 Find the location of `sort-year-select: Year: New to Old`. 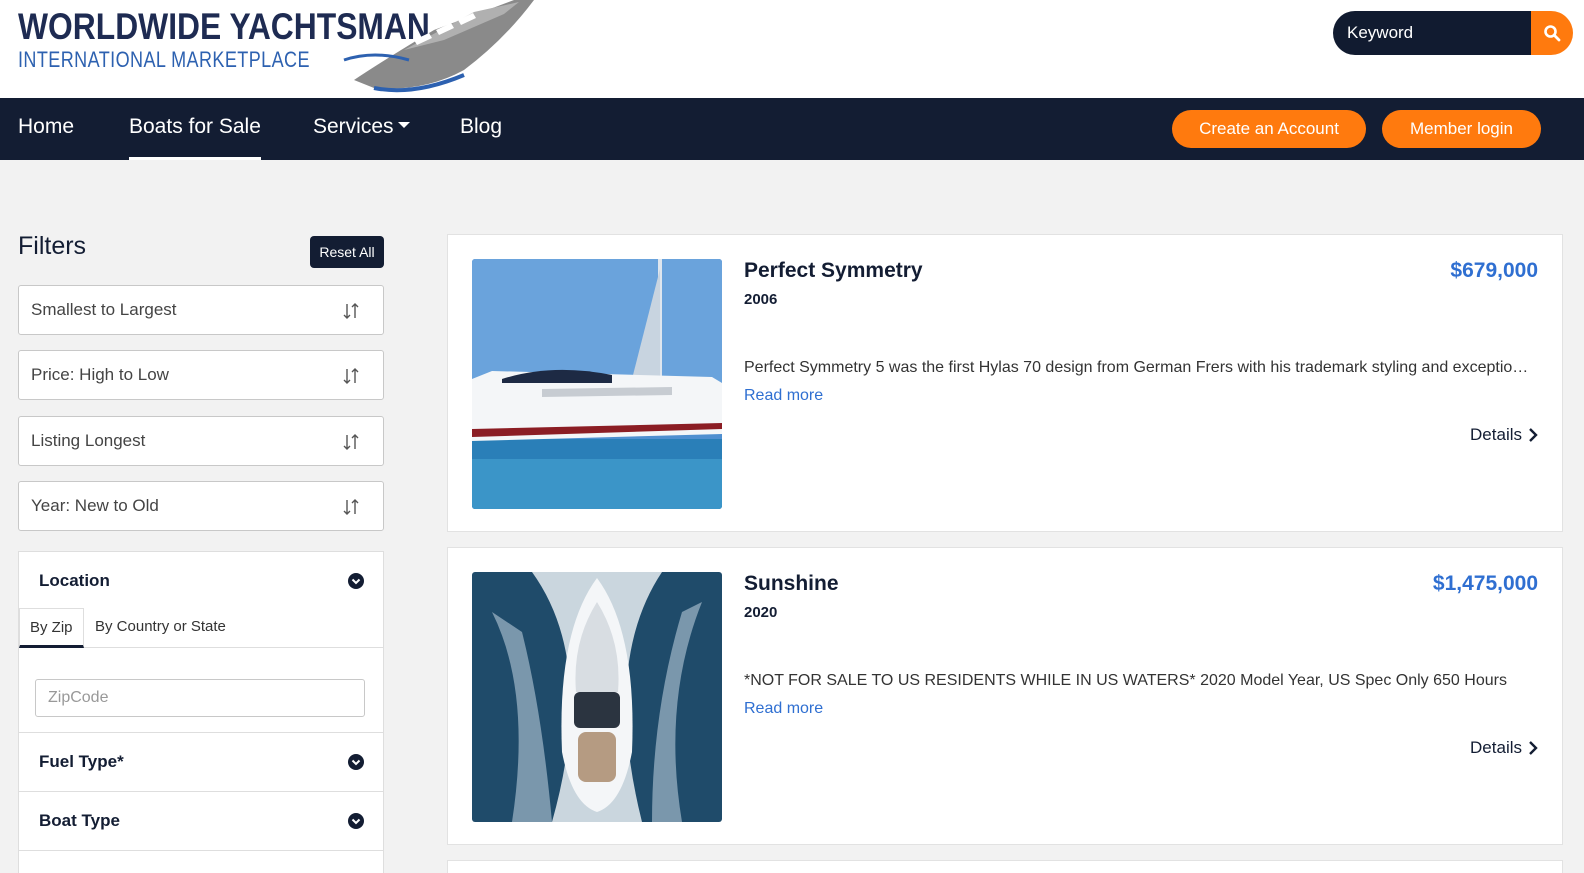

sort-year-select: Year: New to Old is located at coordinates (201, 506).